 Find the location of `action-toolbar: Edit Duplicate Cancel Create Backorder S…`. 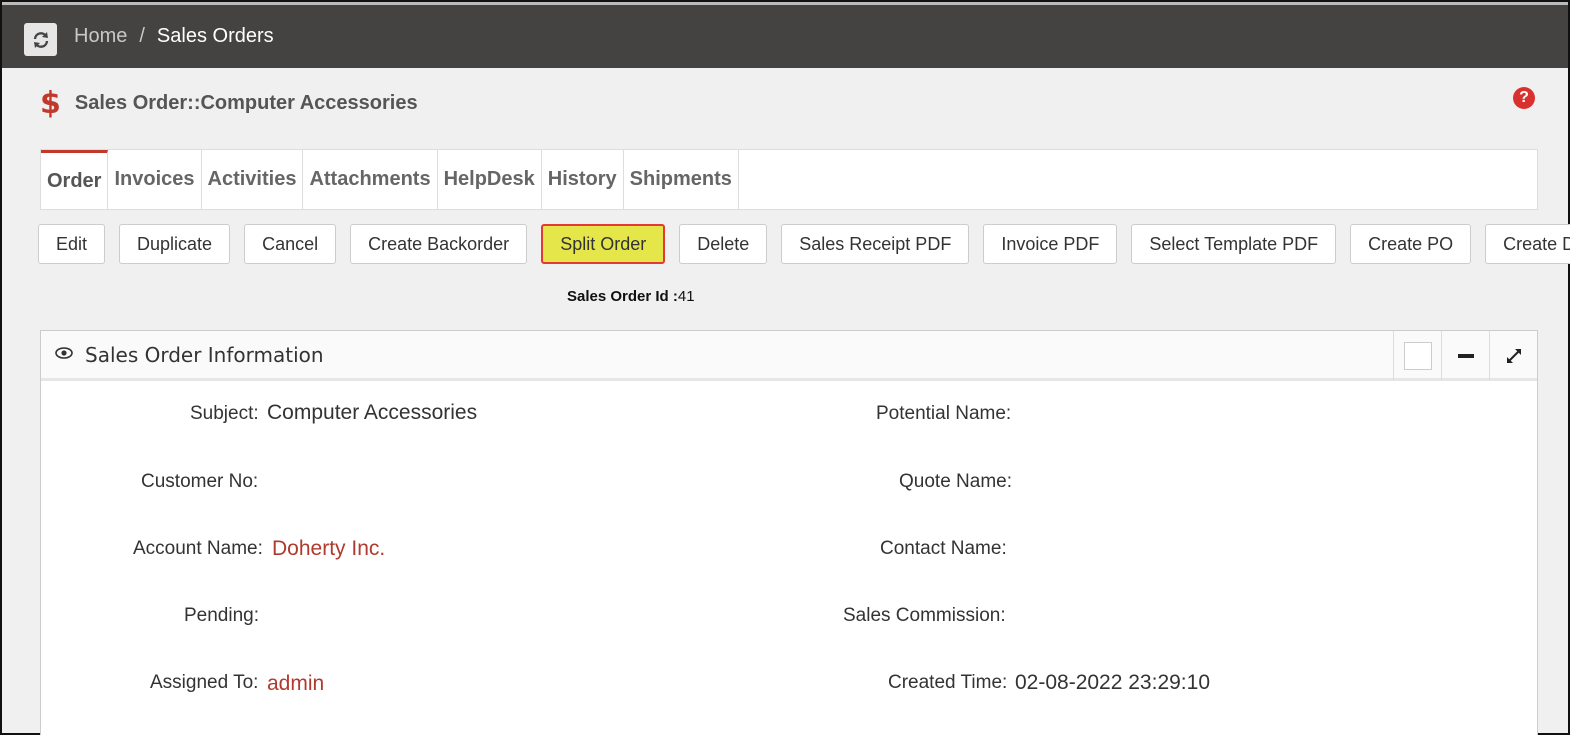

action-toolbar: Edit Duplicate Cancel Create Backorder S… is located at coordinates (804, 244).